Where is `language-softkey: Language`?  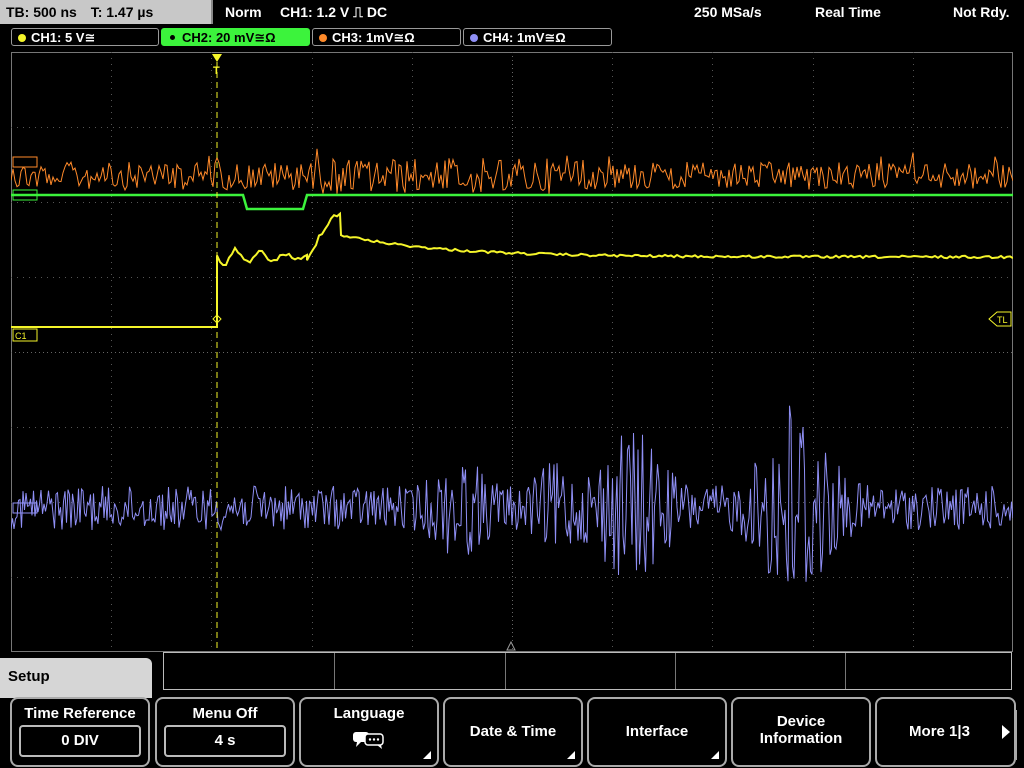 language-softkey: Language is located at coordinates (369, 732).